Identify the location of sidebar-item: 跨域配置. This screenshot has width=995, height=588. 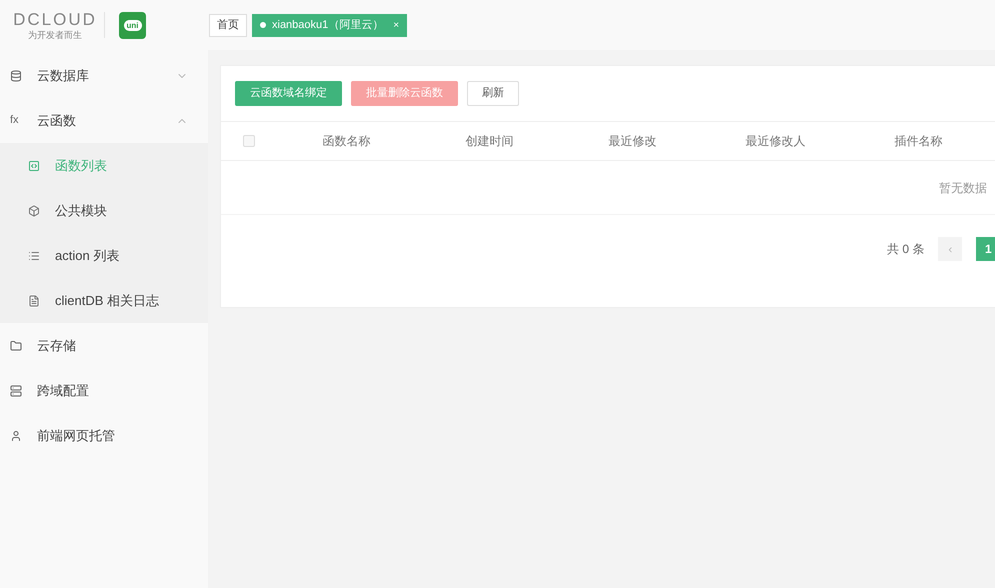
(104, 390).